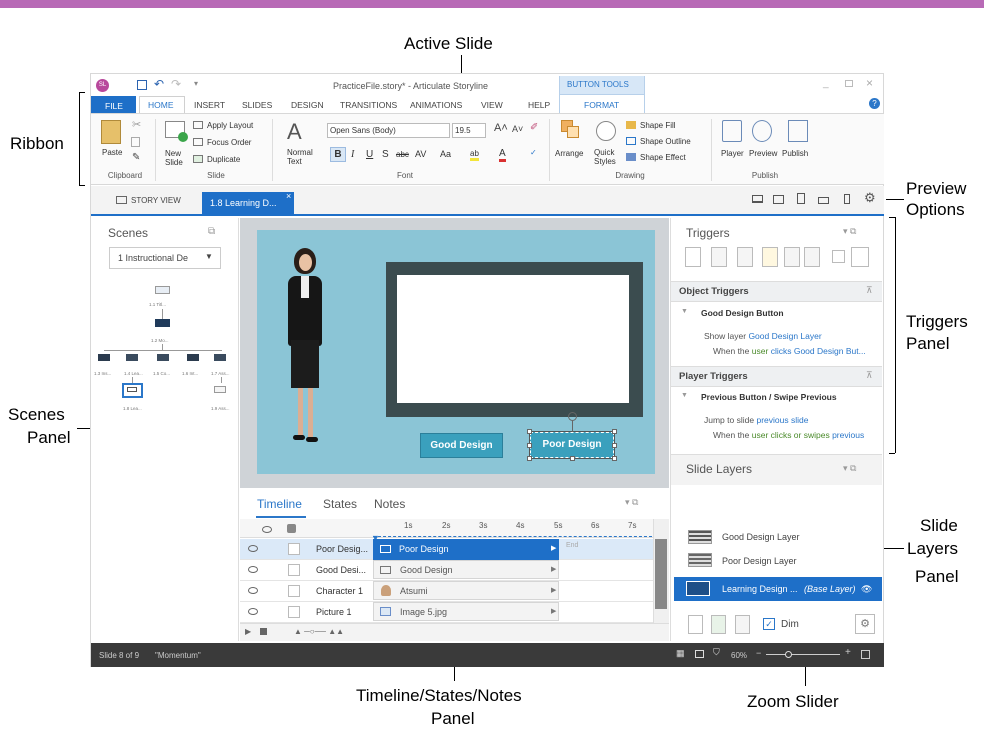 Image resolution: width=984 pixels, height=754 pixels. Describe the element at coordinates (569, 153) in the screenshot. I see `arrange-button: Arrange` at that location.